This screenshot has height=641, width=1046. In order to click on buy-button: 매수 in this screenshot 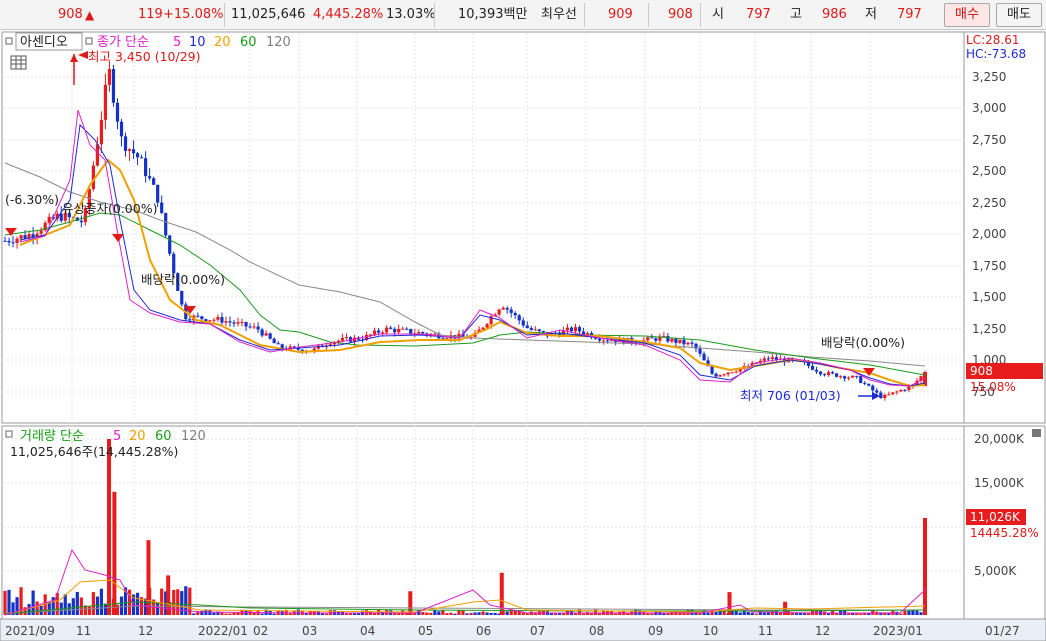, I will do `click(967, 15)`.